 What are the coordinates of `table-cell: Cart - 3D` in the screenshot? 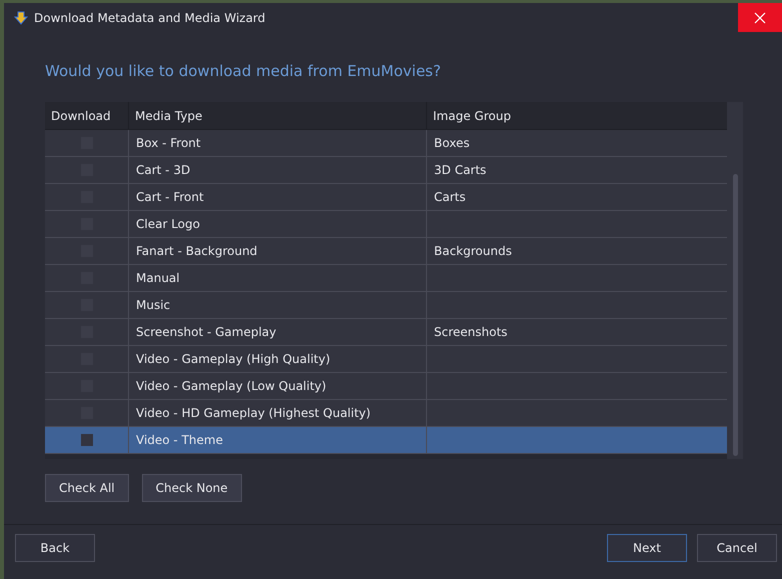 It's located at (163, 170).